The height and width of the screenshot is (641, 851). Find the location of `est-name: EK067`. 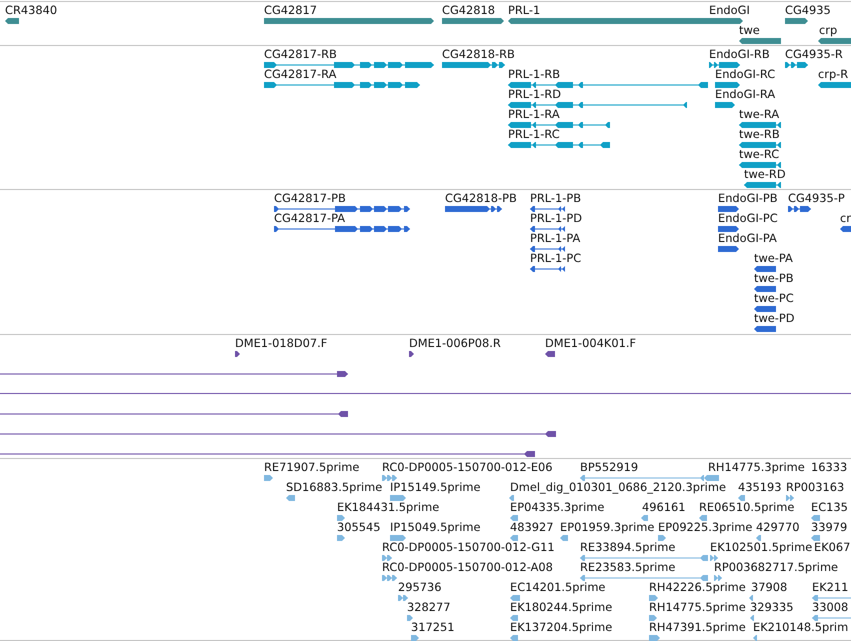

est-name: EK067 is located at coordinates (832, 547).